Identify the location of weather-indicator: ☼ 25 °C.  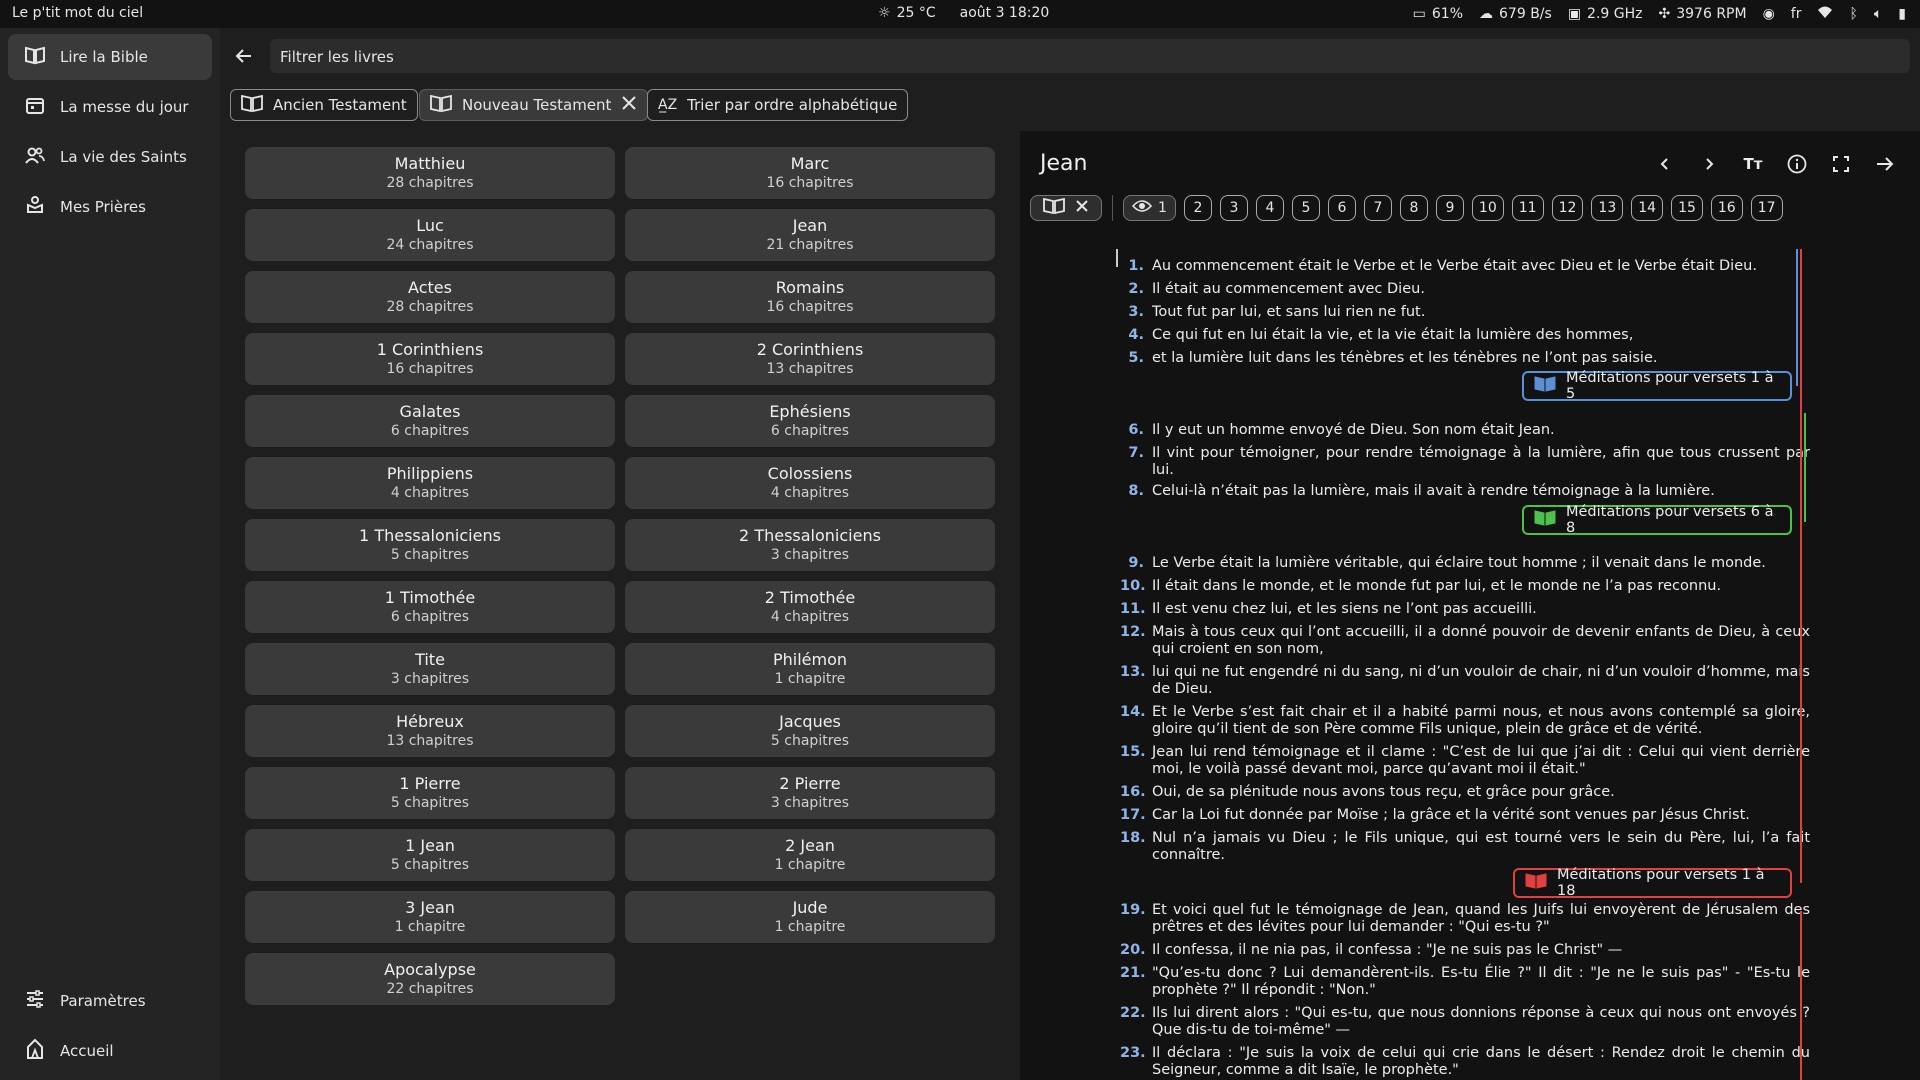
(907, 13).